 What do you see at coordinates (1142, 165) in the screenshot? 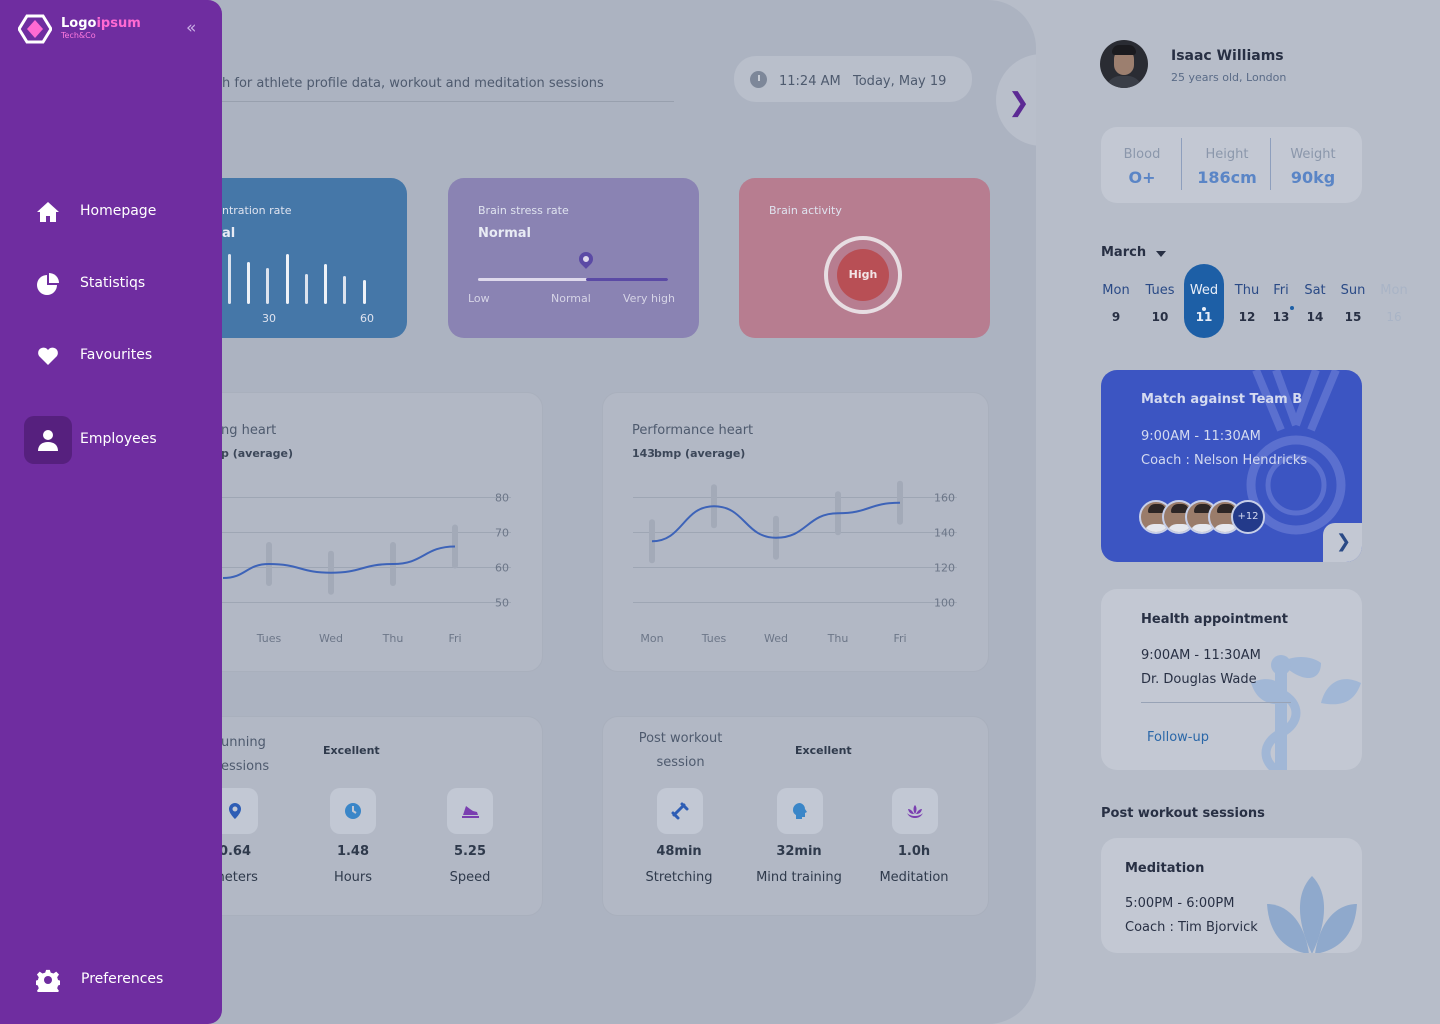
I see `blood-stat: Blood O+` at bounding box center [1142, 165].